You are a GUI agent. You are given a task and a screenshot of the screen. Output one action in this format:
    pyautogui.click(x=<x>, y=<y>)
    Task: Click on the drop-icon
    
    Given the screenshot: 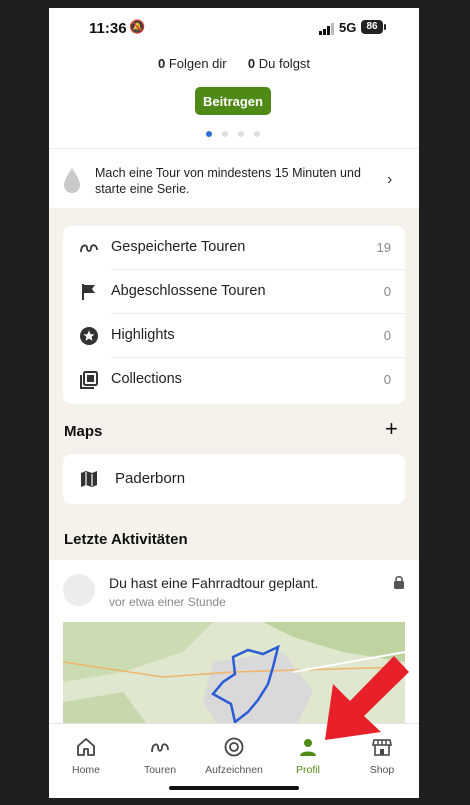 What is the action you would take?
    pyautogui.click(x=72, y=180)
    